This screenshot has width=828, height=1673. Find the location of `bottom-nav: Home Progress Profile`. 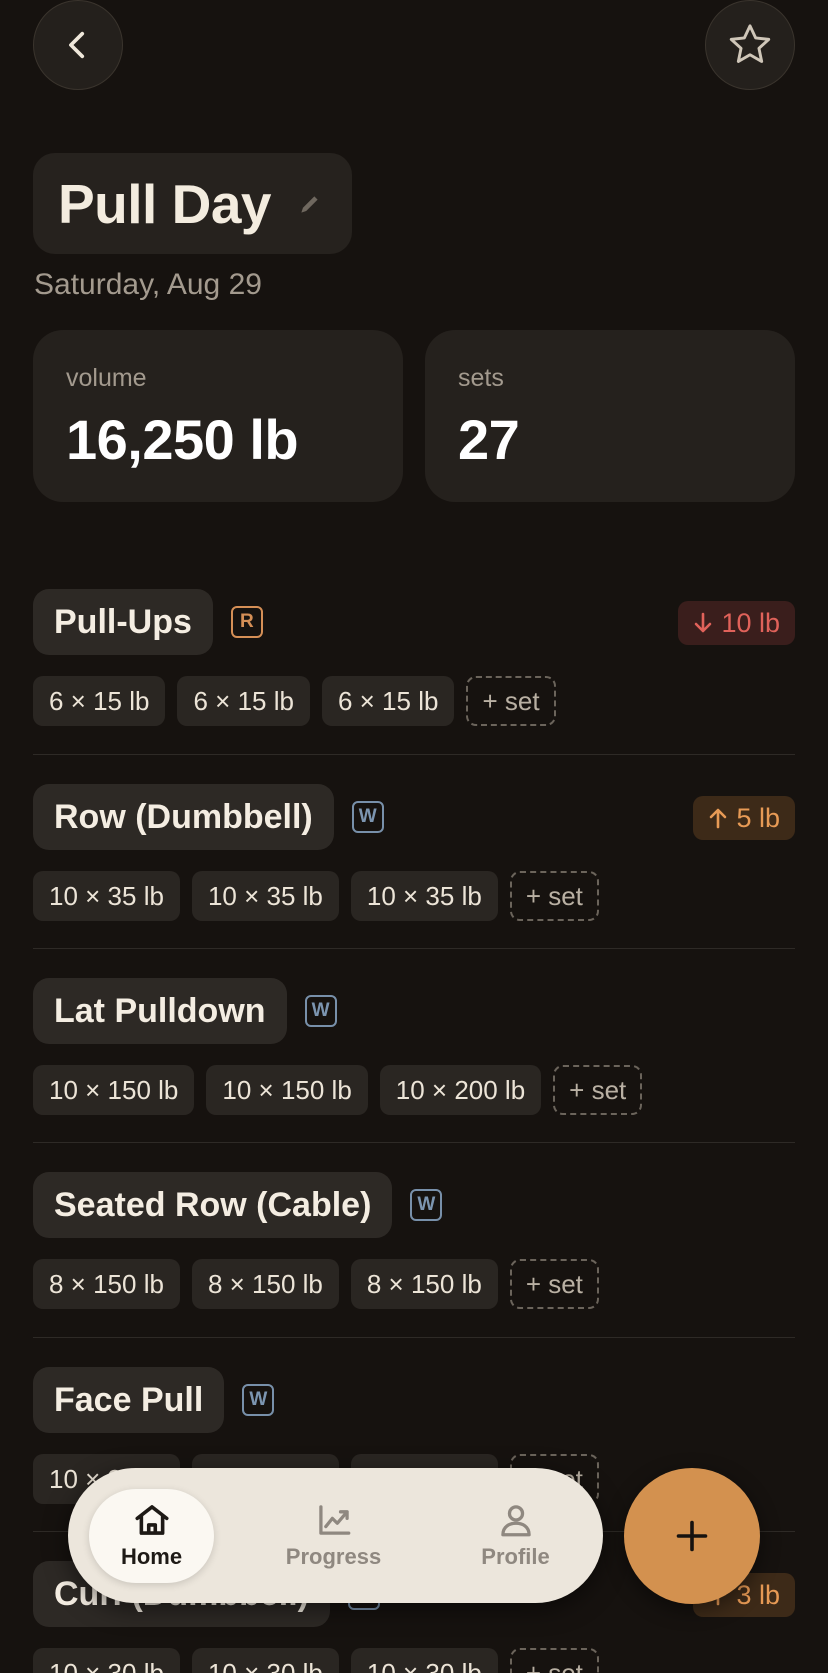

bottom-nav: Home Progress Profile is located at coordinates (335, 1535).